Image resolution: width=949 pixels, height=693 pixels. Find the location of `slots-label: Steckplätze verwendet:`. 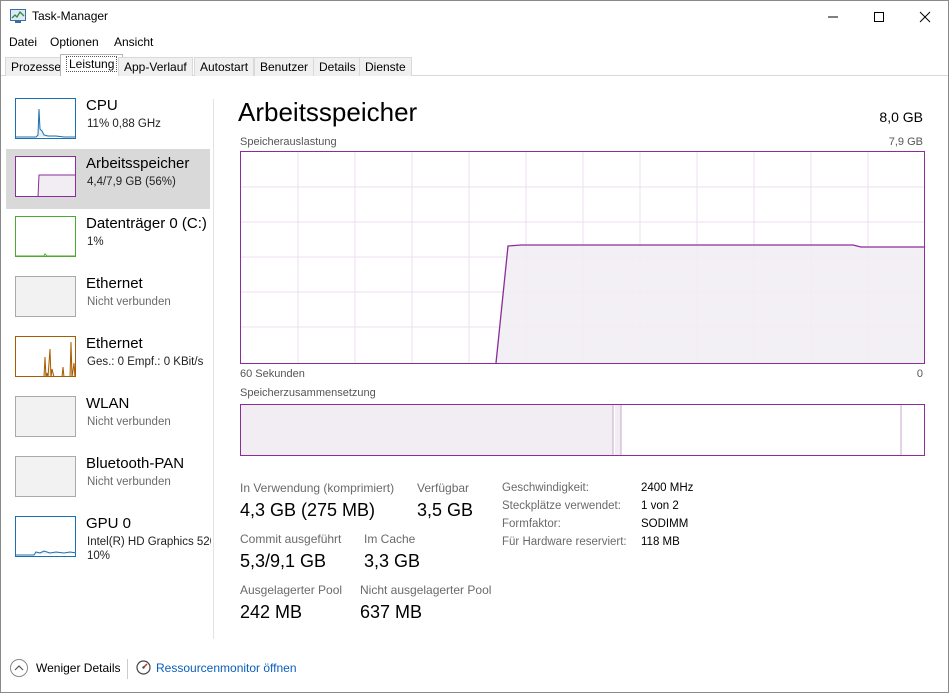

slots-label: Steckplätze verwendet: is located at coordinates (561, 506).